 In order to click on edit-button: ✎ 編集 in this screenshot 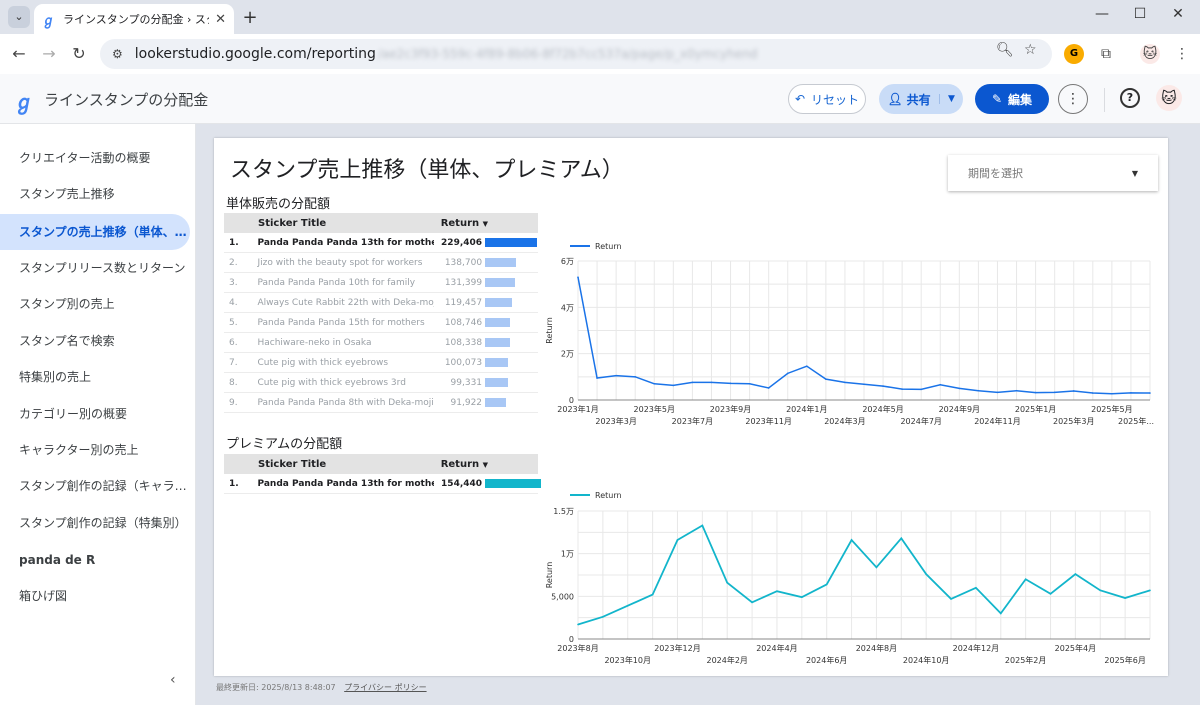, I will do `click(1012, 99)`.